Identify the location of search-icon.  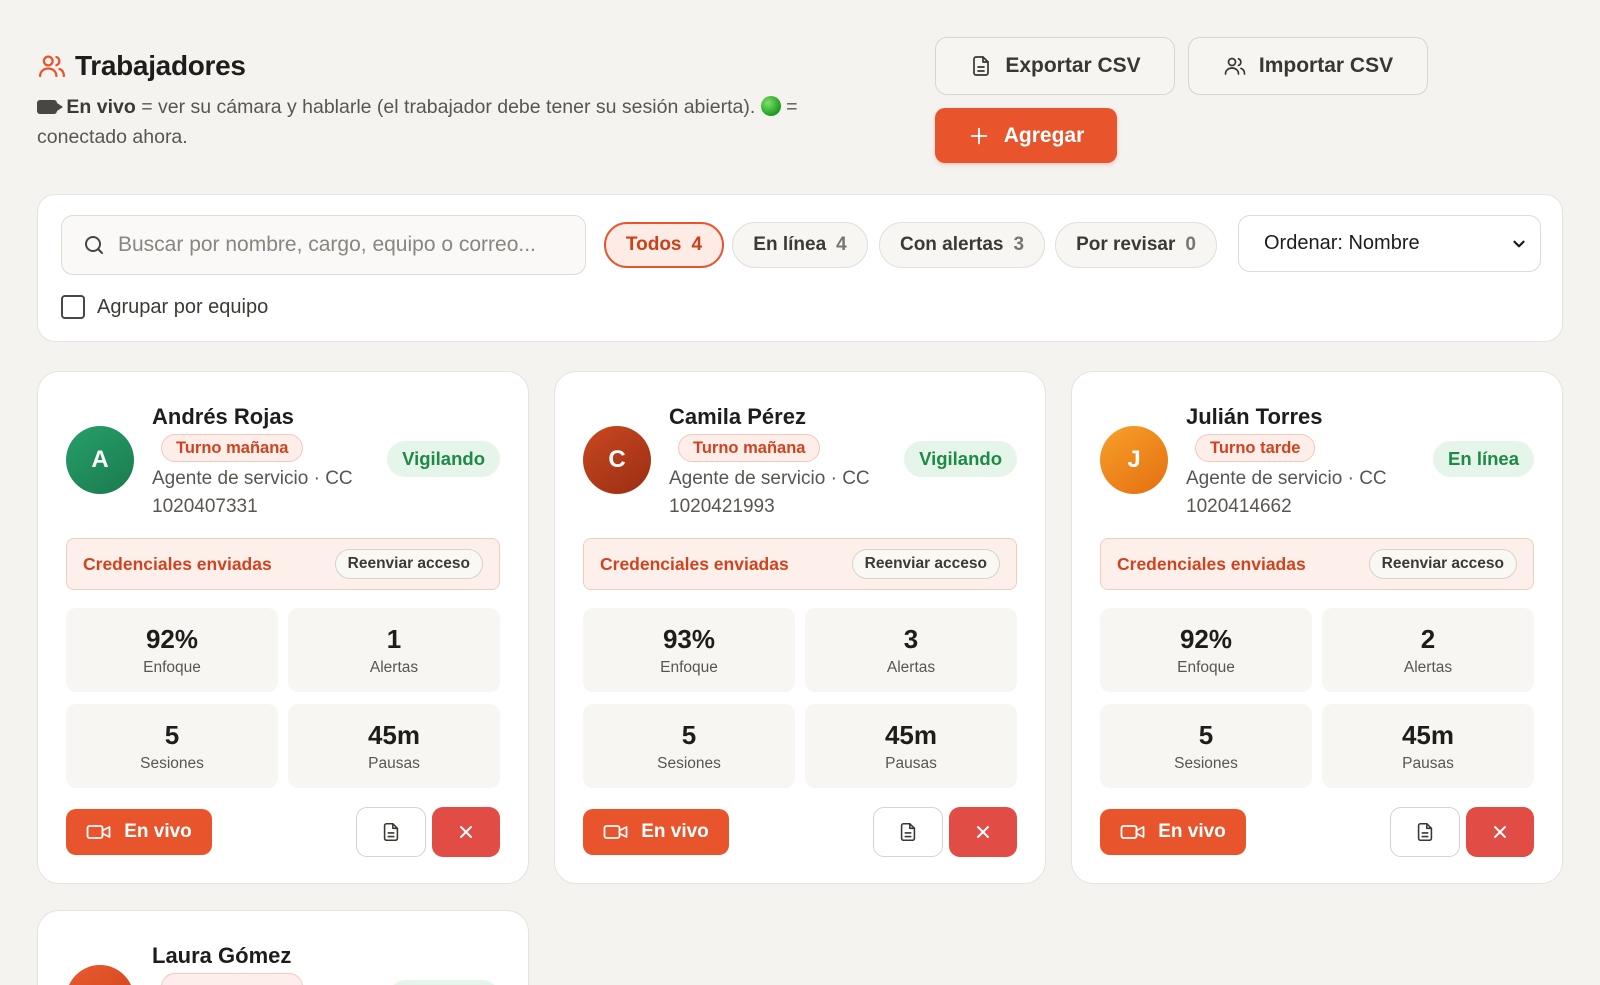
(94, 245).